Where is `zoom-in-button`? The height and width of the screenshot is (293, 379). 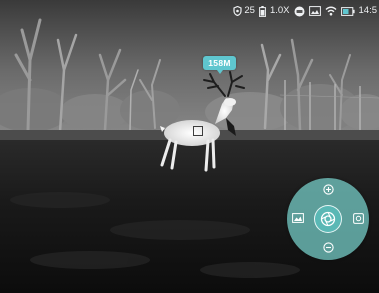 zoom-in-button is located at coordinates (328, 189).